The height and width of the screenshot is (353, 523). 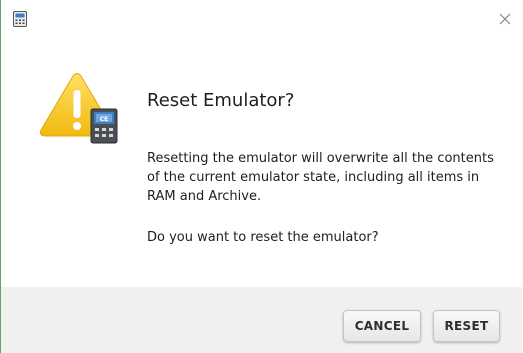 What do you see at coordinates (221, 100) in the screenshot?
I see `dialog-title: Reset Emulator?` at bounding box center [221, 100].